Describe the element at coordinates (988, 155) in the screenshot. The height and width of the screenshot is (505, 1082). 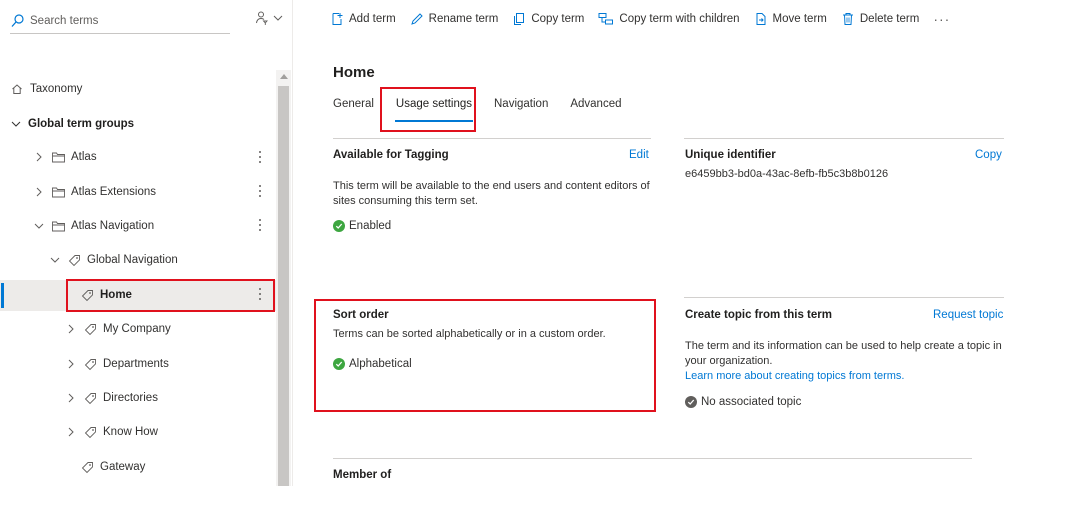
I see `copy-identifier-link: Copy` at that location.